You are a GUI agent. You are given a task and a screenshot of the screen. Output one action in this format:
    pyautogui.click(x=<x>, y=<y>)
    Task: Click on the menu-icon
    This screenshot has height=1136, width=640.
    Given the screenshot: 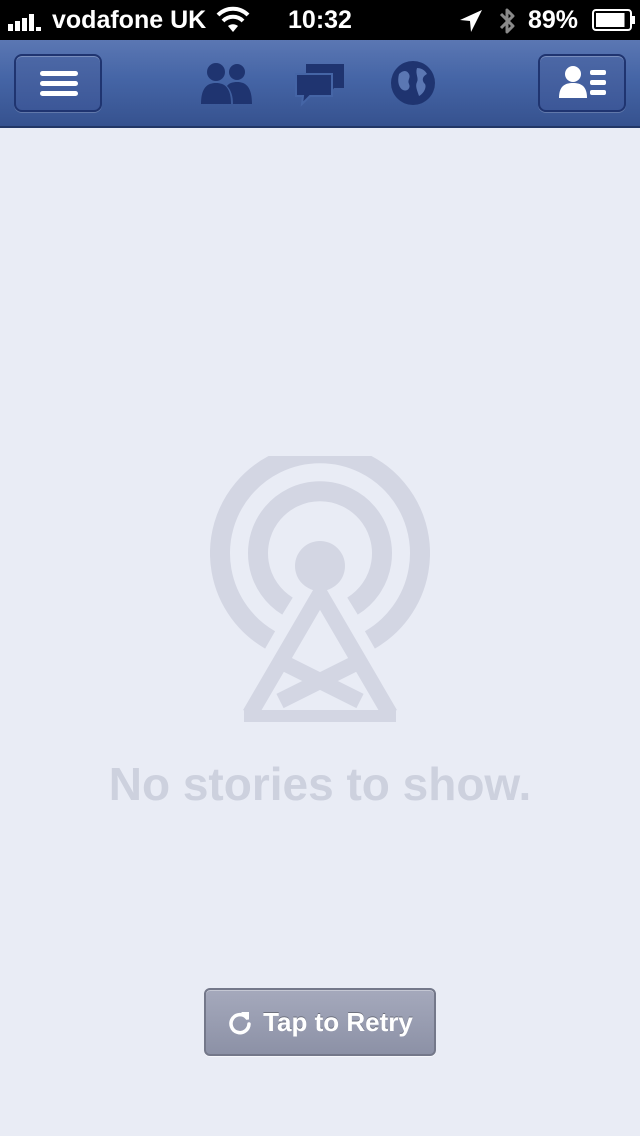 What is the action you would take?
    pyautogui.click(x=59, y=83)
    